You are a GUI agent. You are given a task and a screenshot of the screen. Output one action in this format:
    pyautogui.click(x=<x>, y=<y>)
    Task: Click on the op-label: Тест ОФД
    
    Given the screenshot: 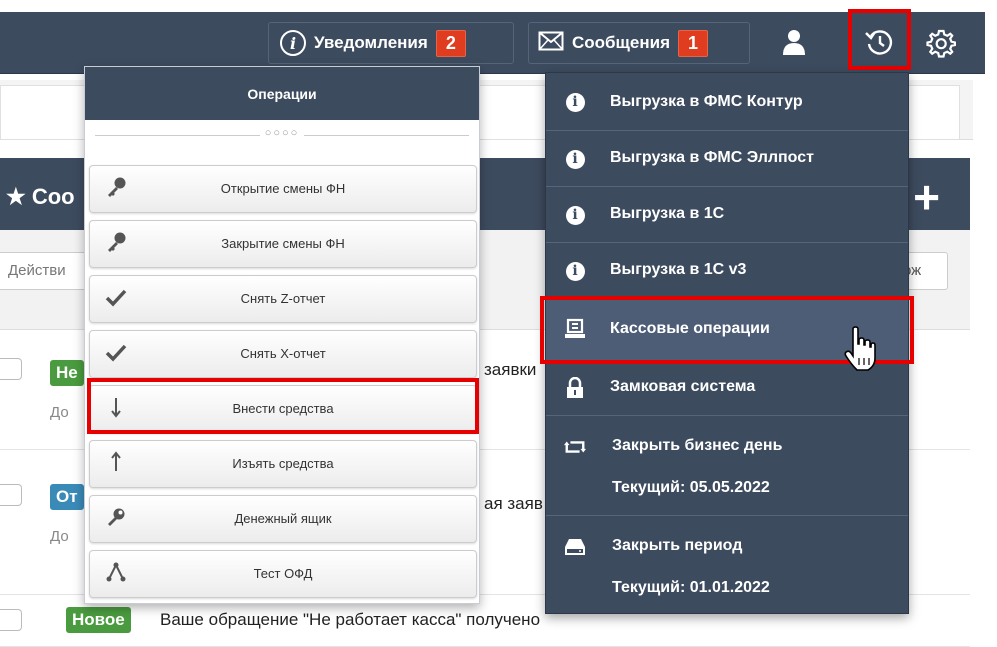 What is the action you would take?
    pyautogui.click(x=283, y=573)
    